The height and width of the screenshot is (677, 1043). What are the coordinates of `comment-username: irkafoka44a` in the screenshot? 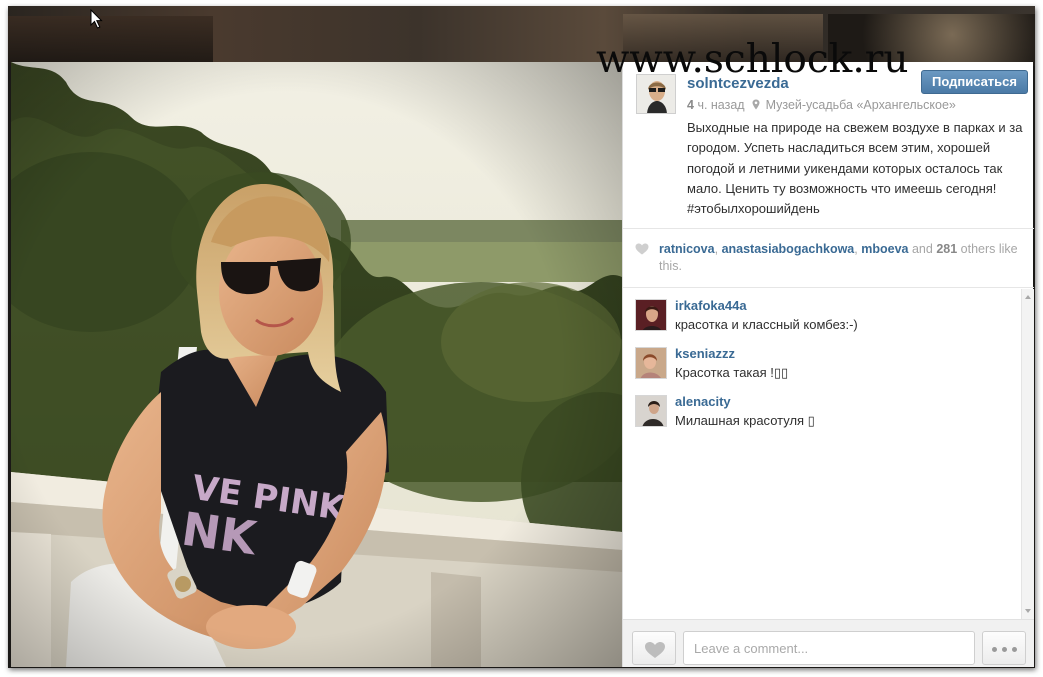 It's located at (711, 305).